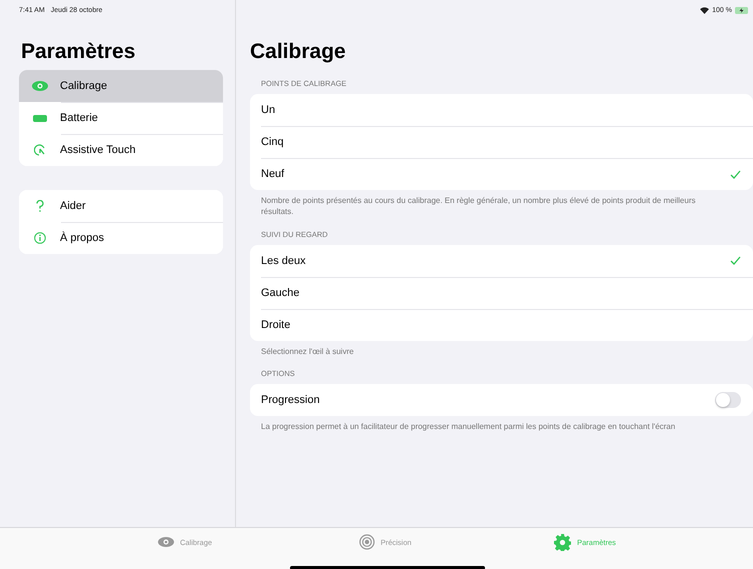  I want to click on toggle-switch, so click(728, 400).